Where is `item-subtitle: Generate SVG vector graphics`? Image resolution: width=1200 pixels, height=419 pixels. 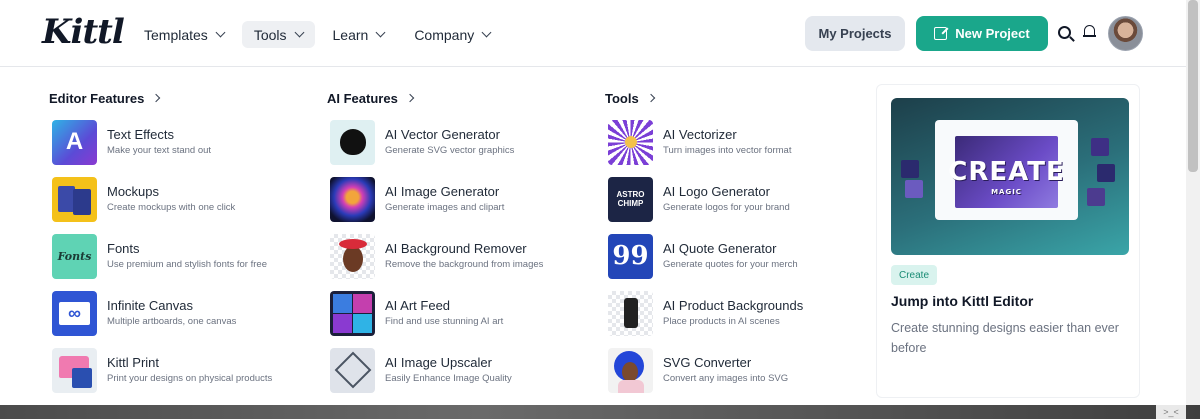
item-subtitle: Generate SVG vector graphics is located at coordinates (450, 150).